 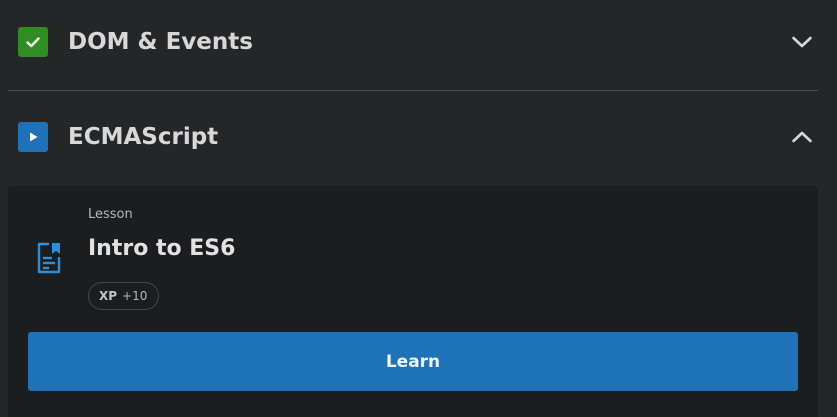 I want to click on document-bookmark-icon, so click(x=49, y=258).